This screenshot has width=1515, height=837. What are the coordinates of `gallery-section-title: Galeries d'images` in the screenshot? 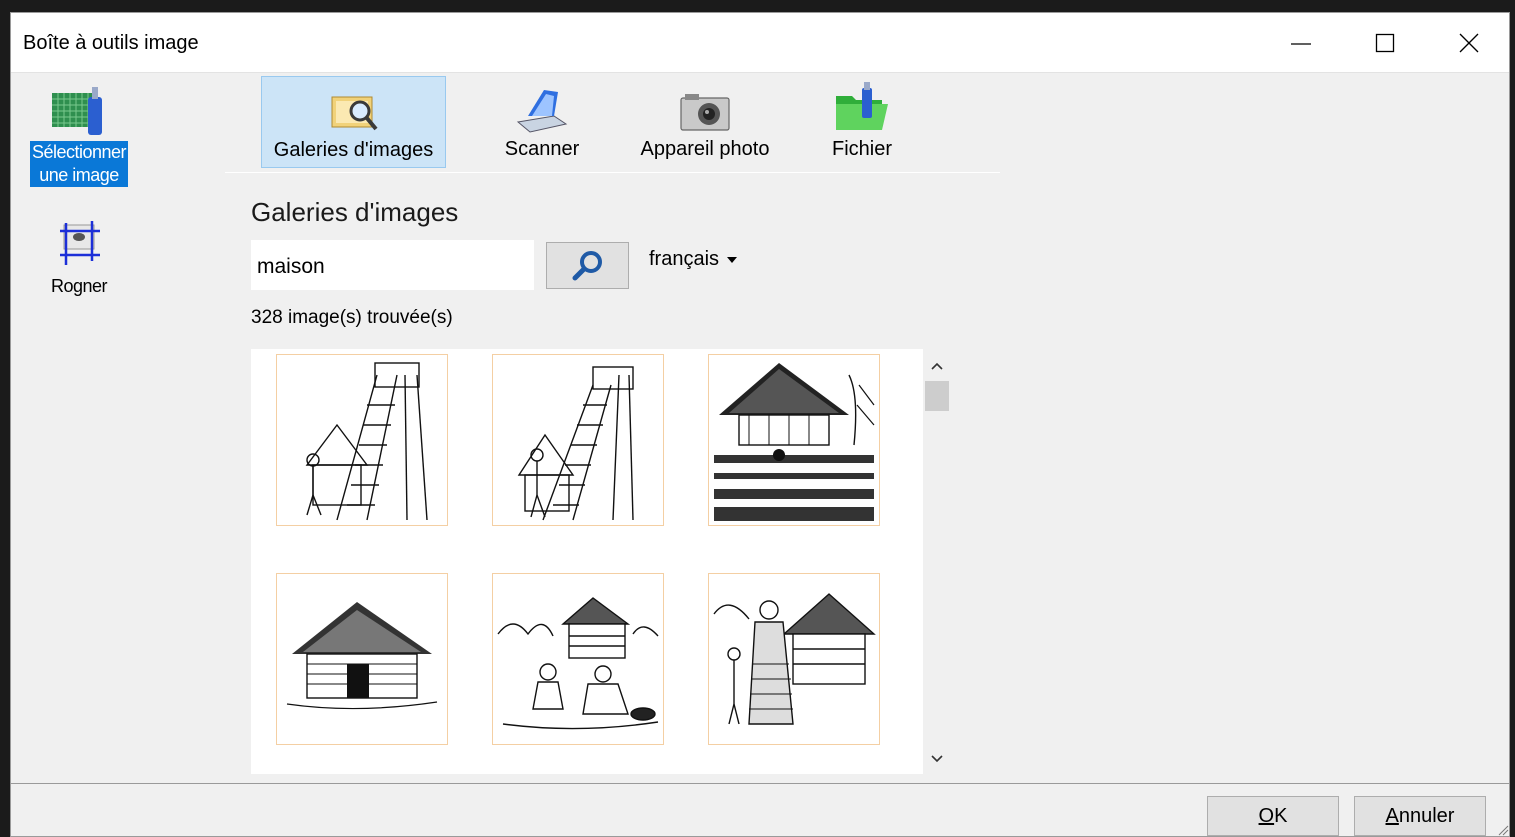 It's located at (355, 212).